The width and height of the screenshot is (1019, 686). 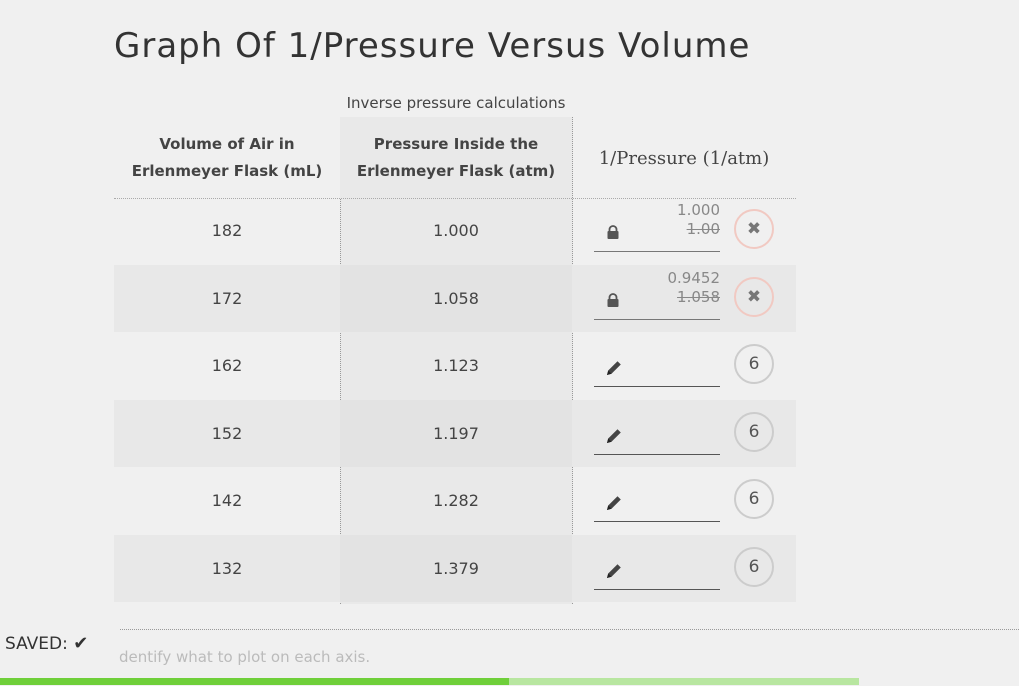 I want to click on pressure-cell: 1.000, so click(x=456, y=230).